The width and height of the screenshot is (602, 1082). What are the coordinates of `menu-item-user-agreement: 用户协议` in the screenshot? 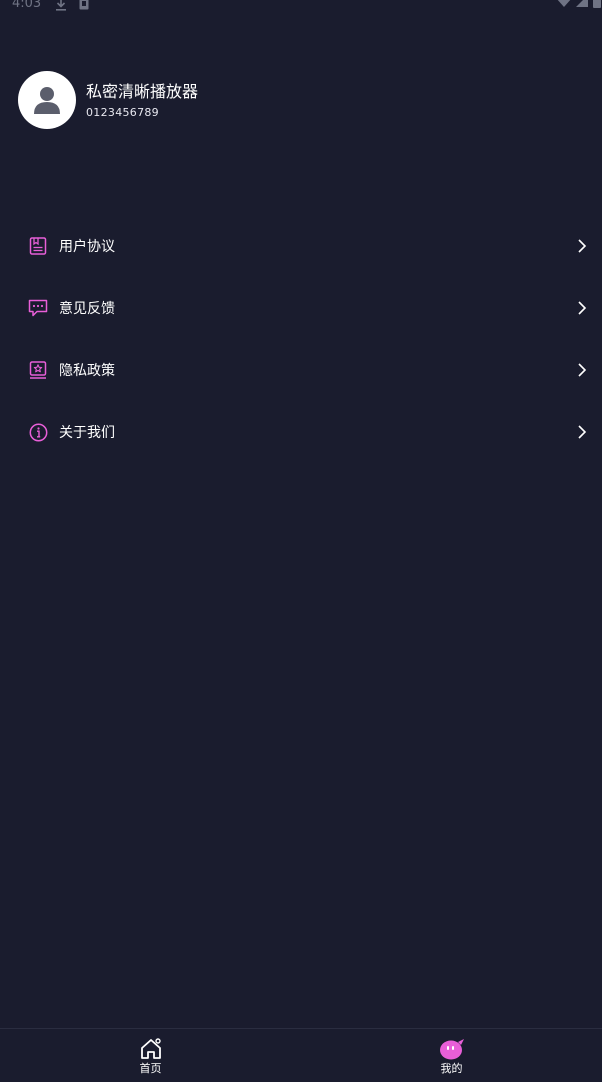 It's located at (301, 246).